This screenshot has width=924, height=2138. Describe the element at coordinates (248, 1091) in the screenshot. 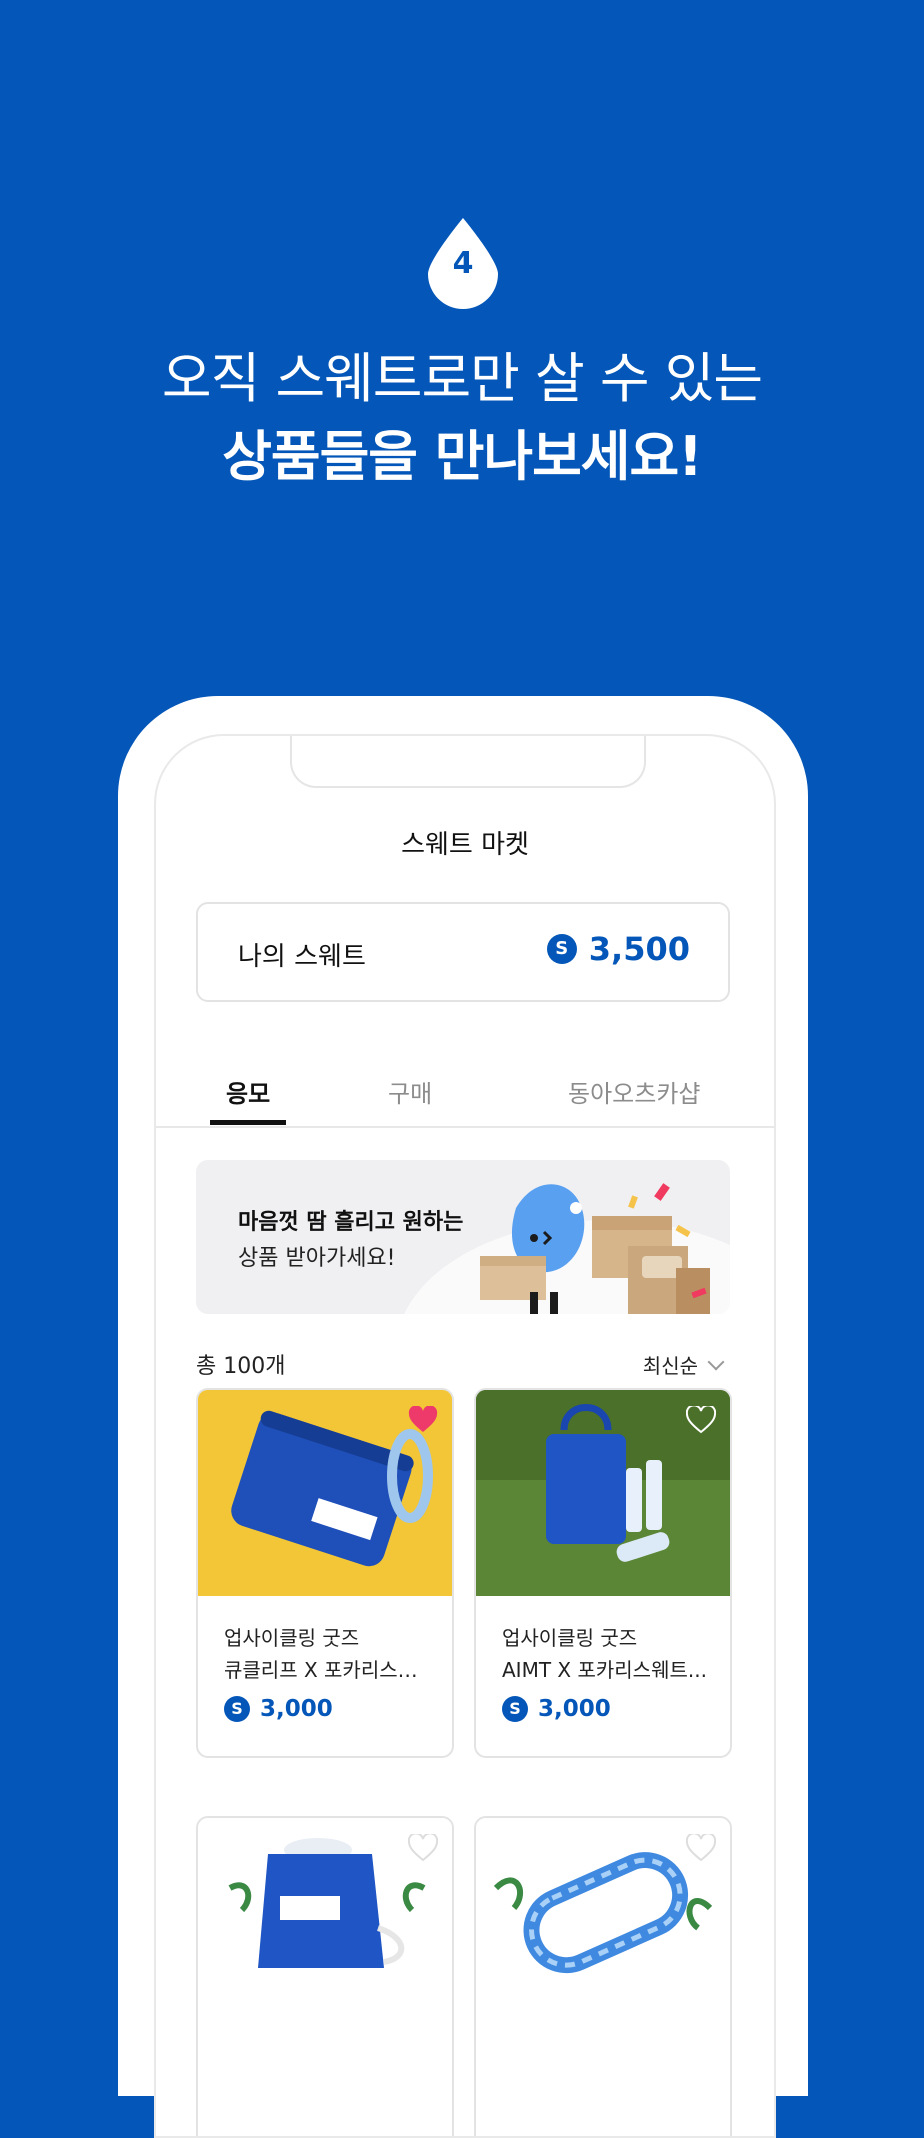

I see `tab-apply: 응모` at that location.